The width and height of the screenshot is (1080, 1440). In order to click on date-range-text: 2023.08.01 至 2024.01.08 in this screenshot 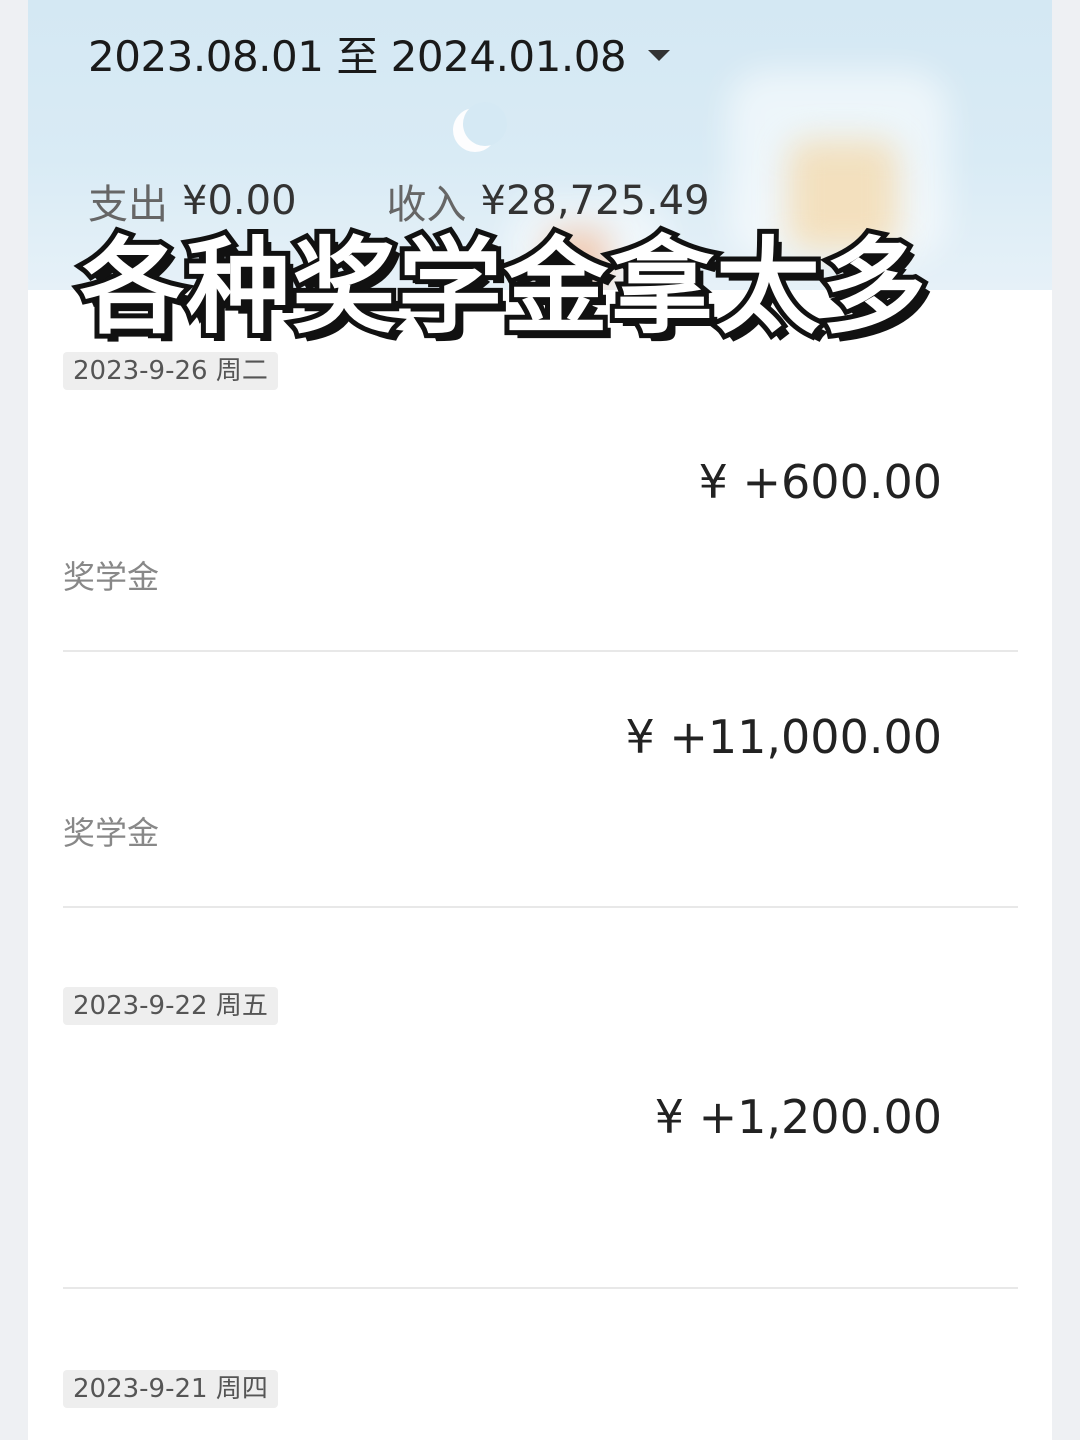, I will do `click(357, 56)`.